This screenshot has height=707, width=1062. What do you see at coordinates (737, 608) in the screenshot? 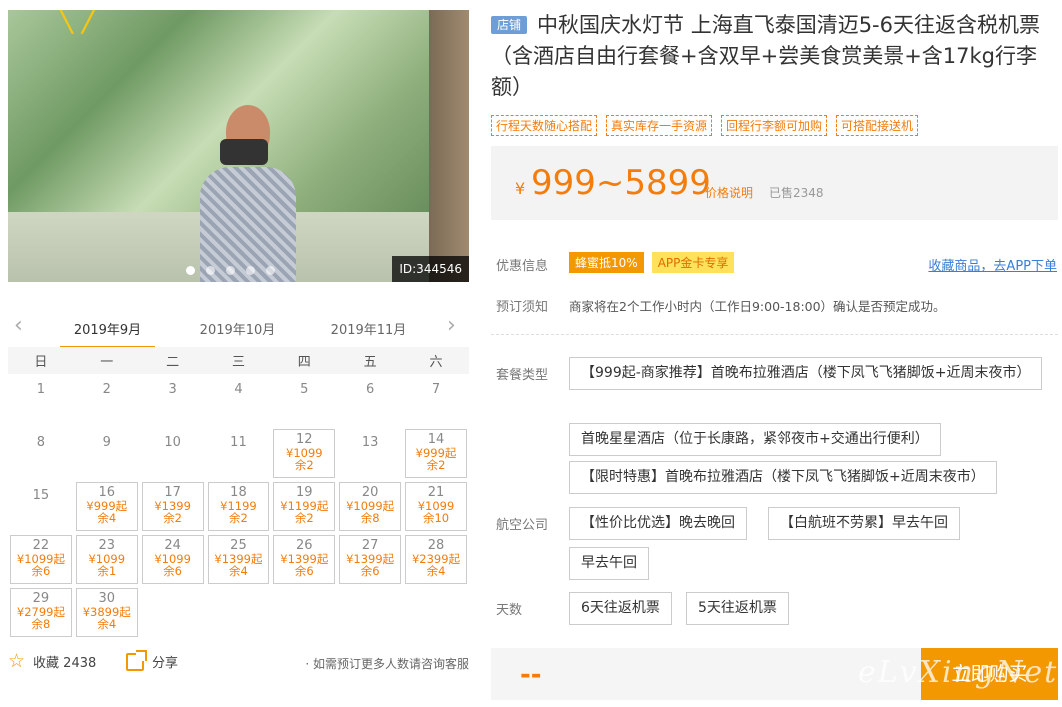
I see `days-option: 5天往返机票` at bounding box center [737, 608].